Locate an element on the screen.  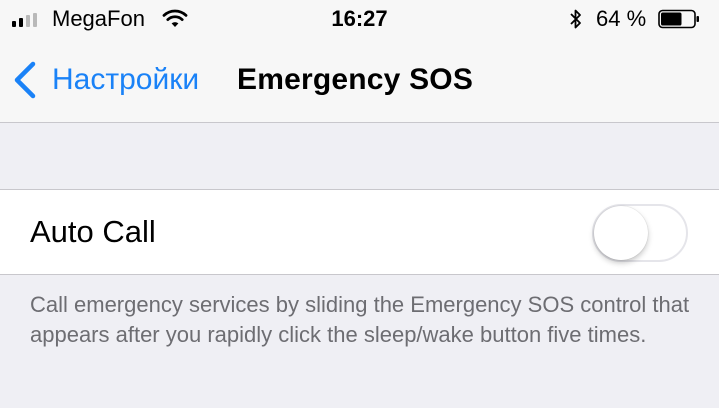
battery-icon is located at coordinates (678, 19).